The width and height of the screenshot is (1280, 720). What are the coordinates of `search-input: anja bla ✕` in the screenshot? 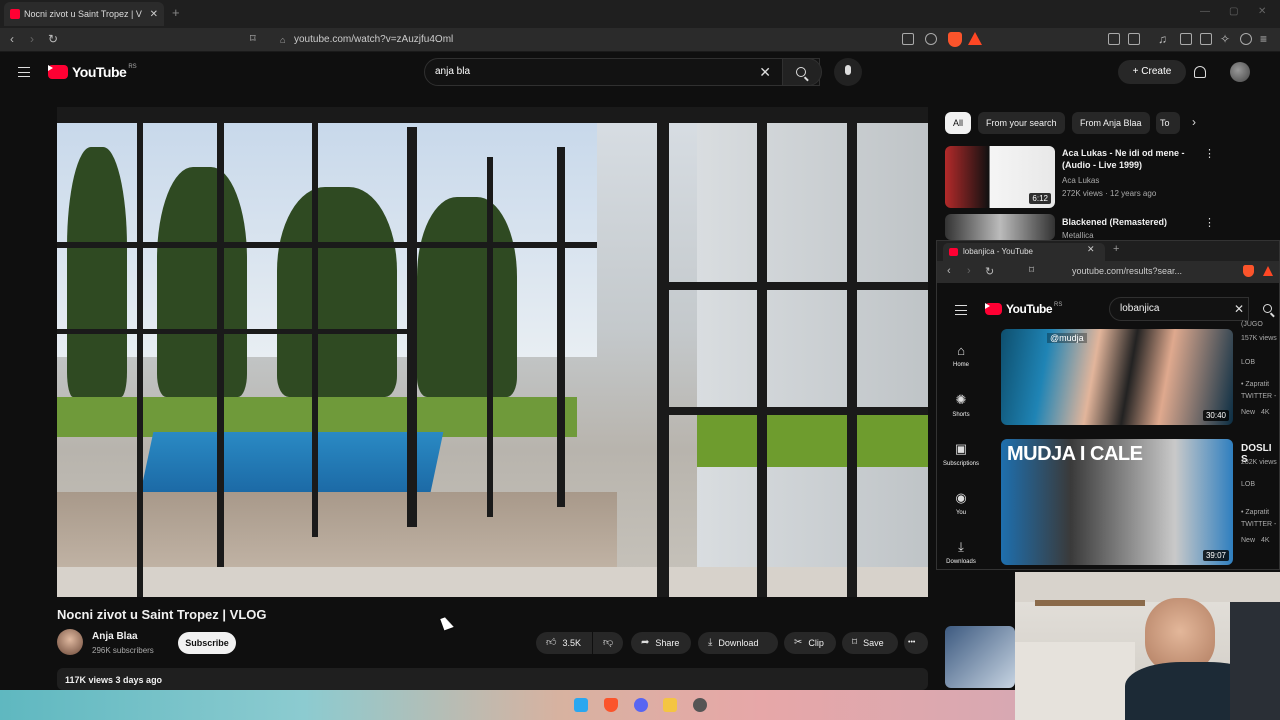 It's located at (622, 72).